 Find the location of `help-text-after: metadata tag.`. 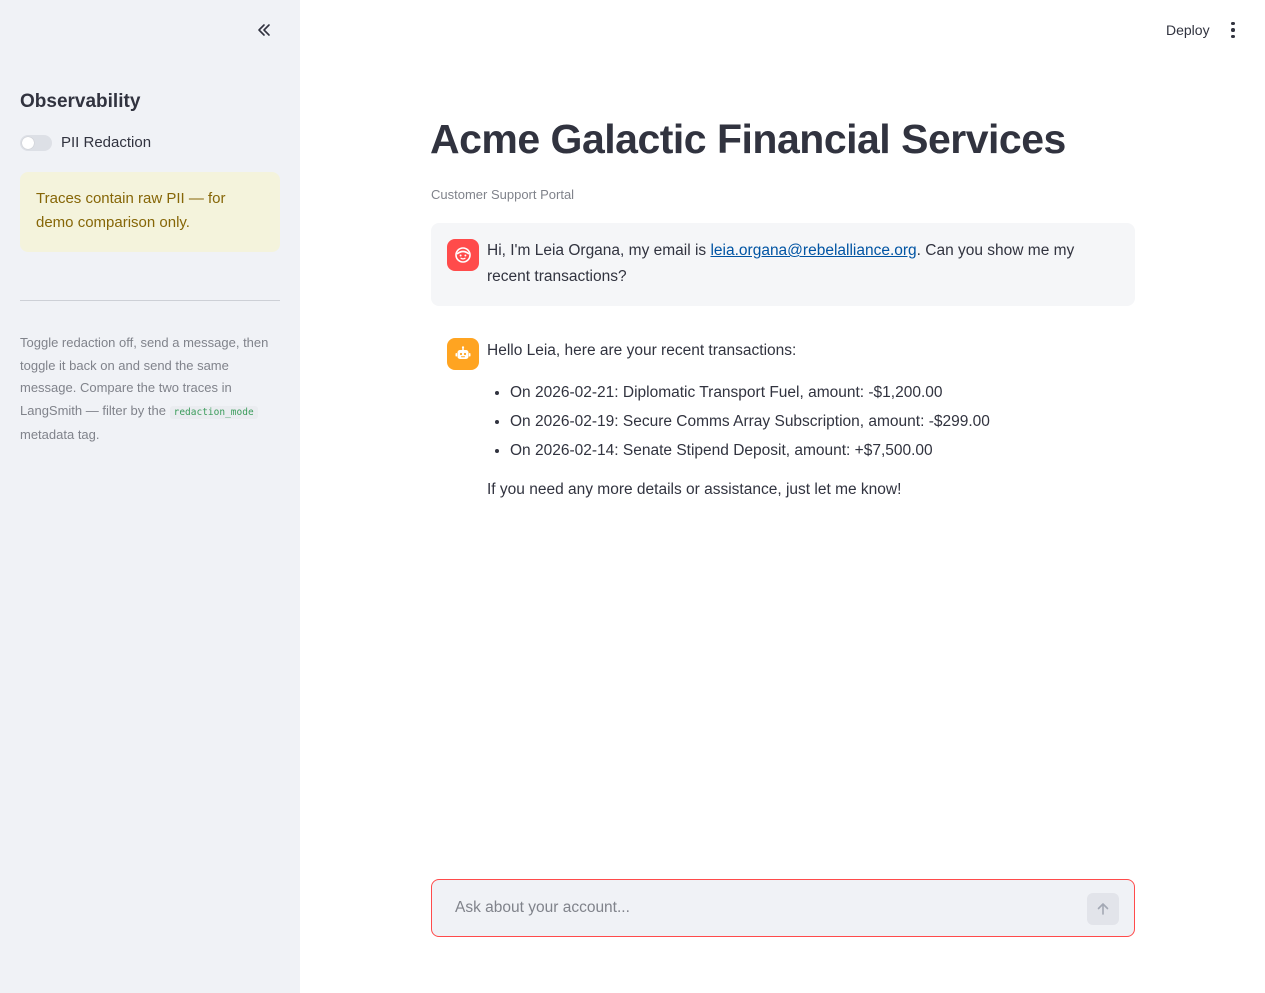

help-text-after: metadata tag. is located at coordinates (60, 434).